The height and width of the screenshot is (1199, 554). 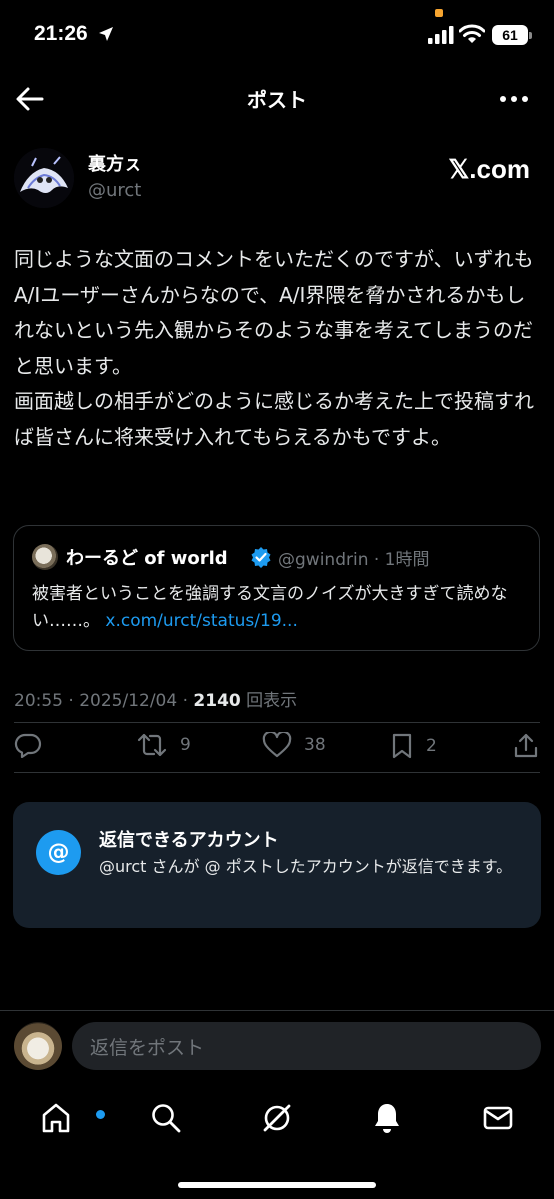 I want to click on like-count: 38, so click(x=315, y=745).